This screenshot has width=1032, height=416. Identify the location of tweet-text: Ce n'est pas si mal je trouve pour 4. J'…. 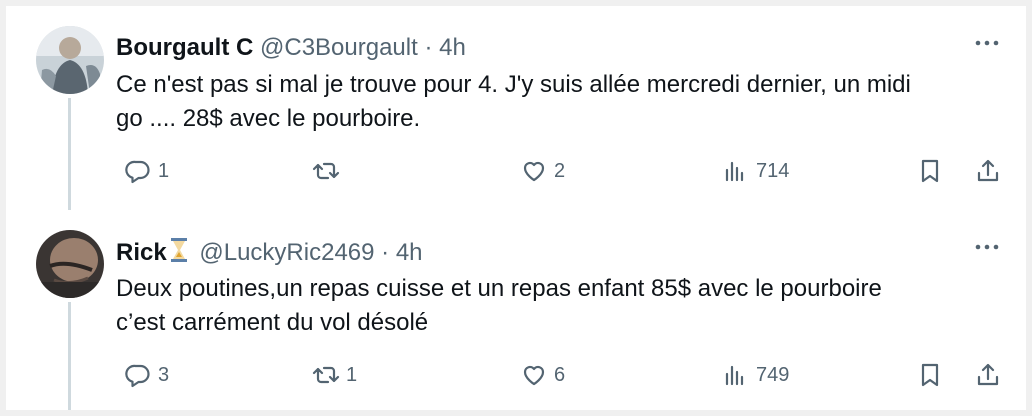
(556, 102).